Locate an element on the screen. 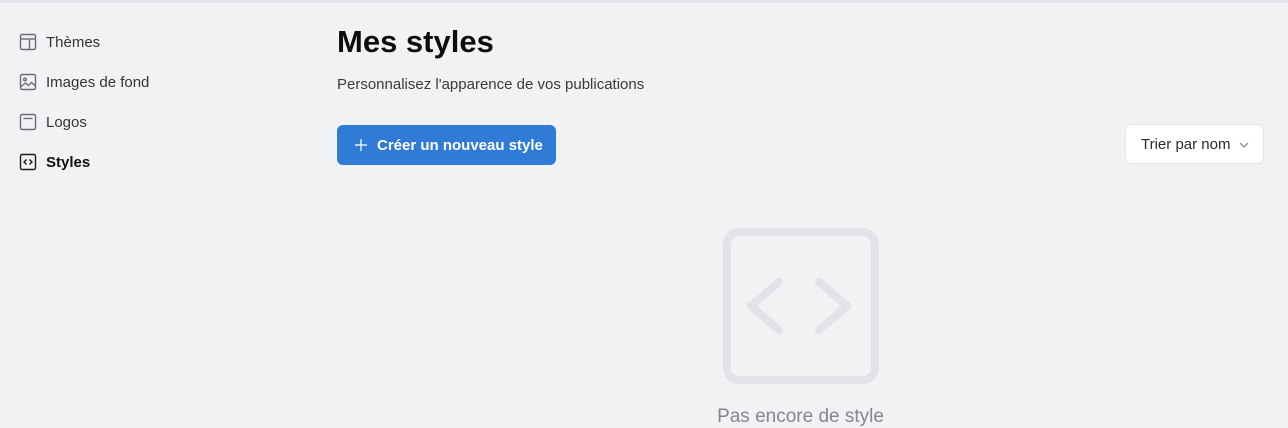 This screenshot has width=1288, height=428. sidebar: Thèmes Images de fond Logos Styles is located at coordinates (150, 102).